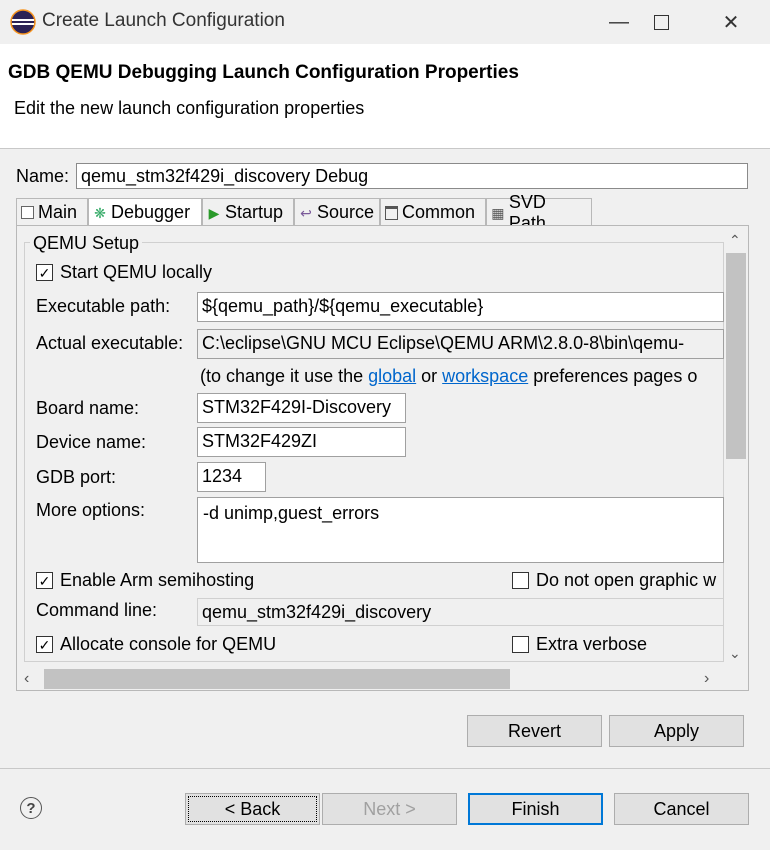 This screenshot has width=770, height=850. I want to click on tab-main: Main, so click(52, 212).